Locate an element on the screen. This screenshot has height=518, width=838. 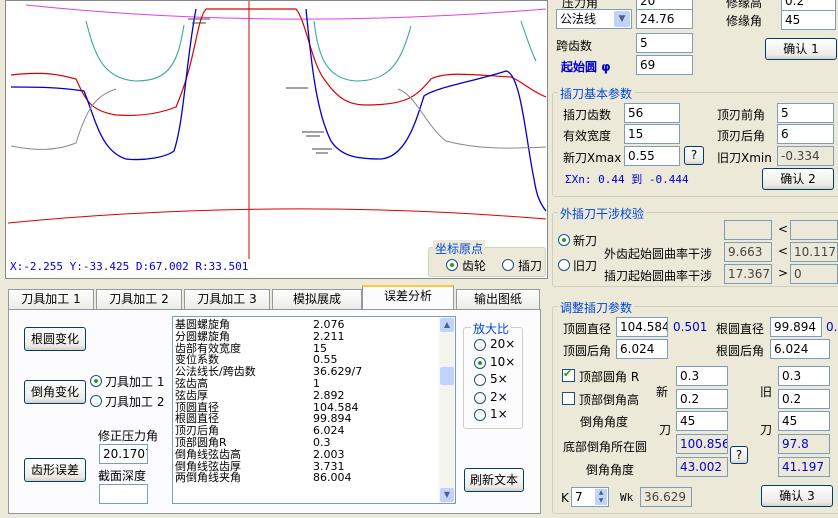
new-cutter-label: 新刀 is located at coordinates (585, 241).